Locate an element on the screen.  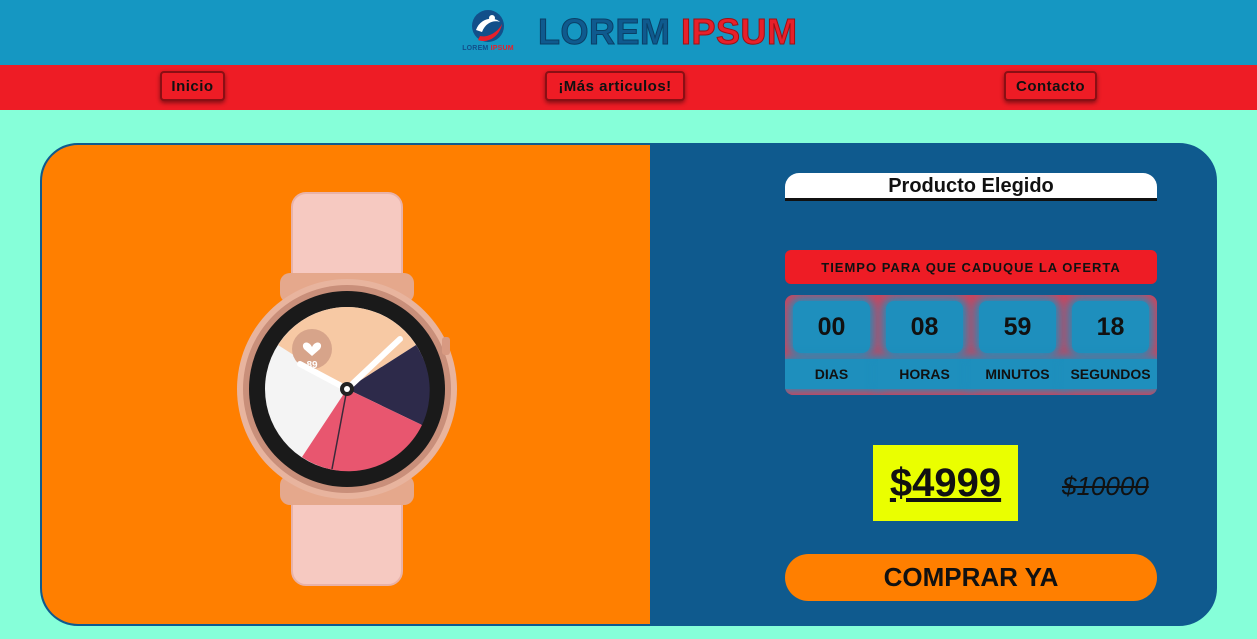
nav-bar: Inicio ¡Más articulos! Contacto is located at coordinates (628, 87).